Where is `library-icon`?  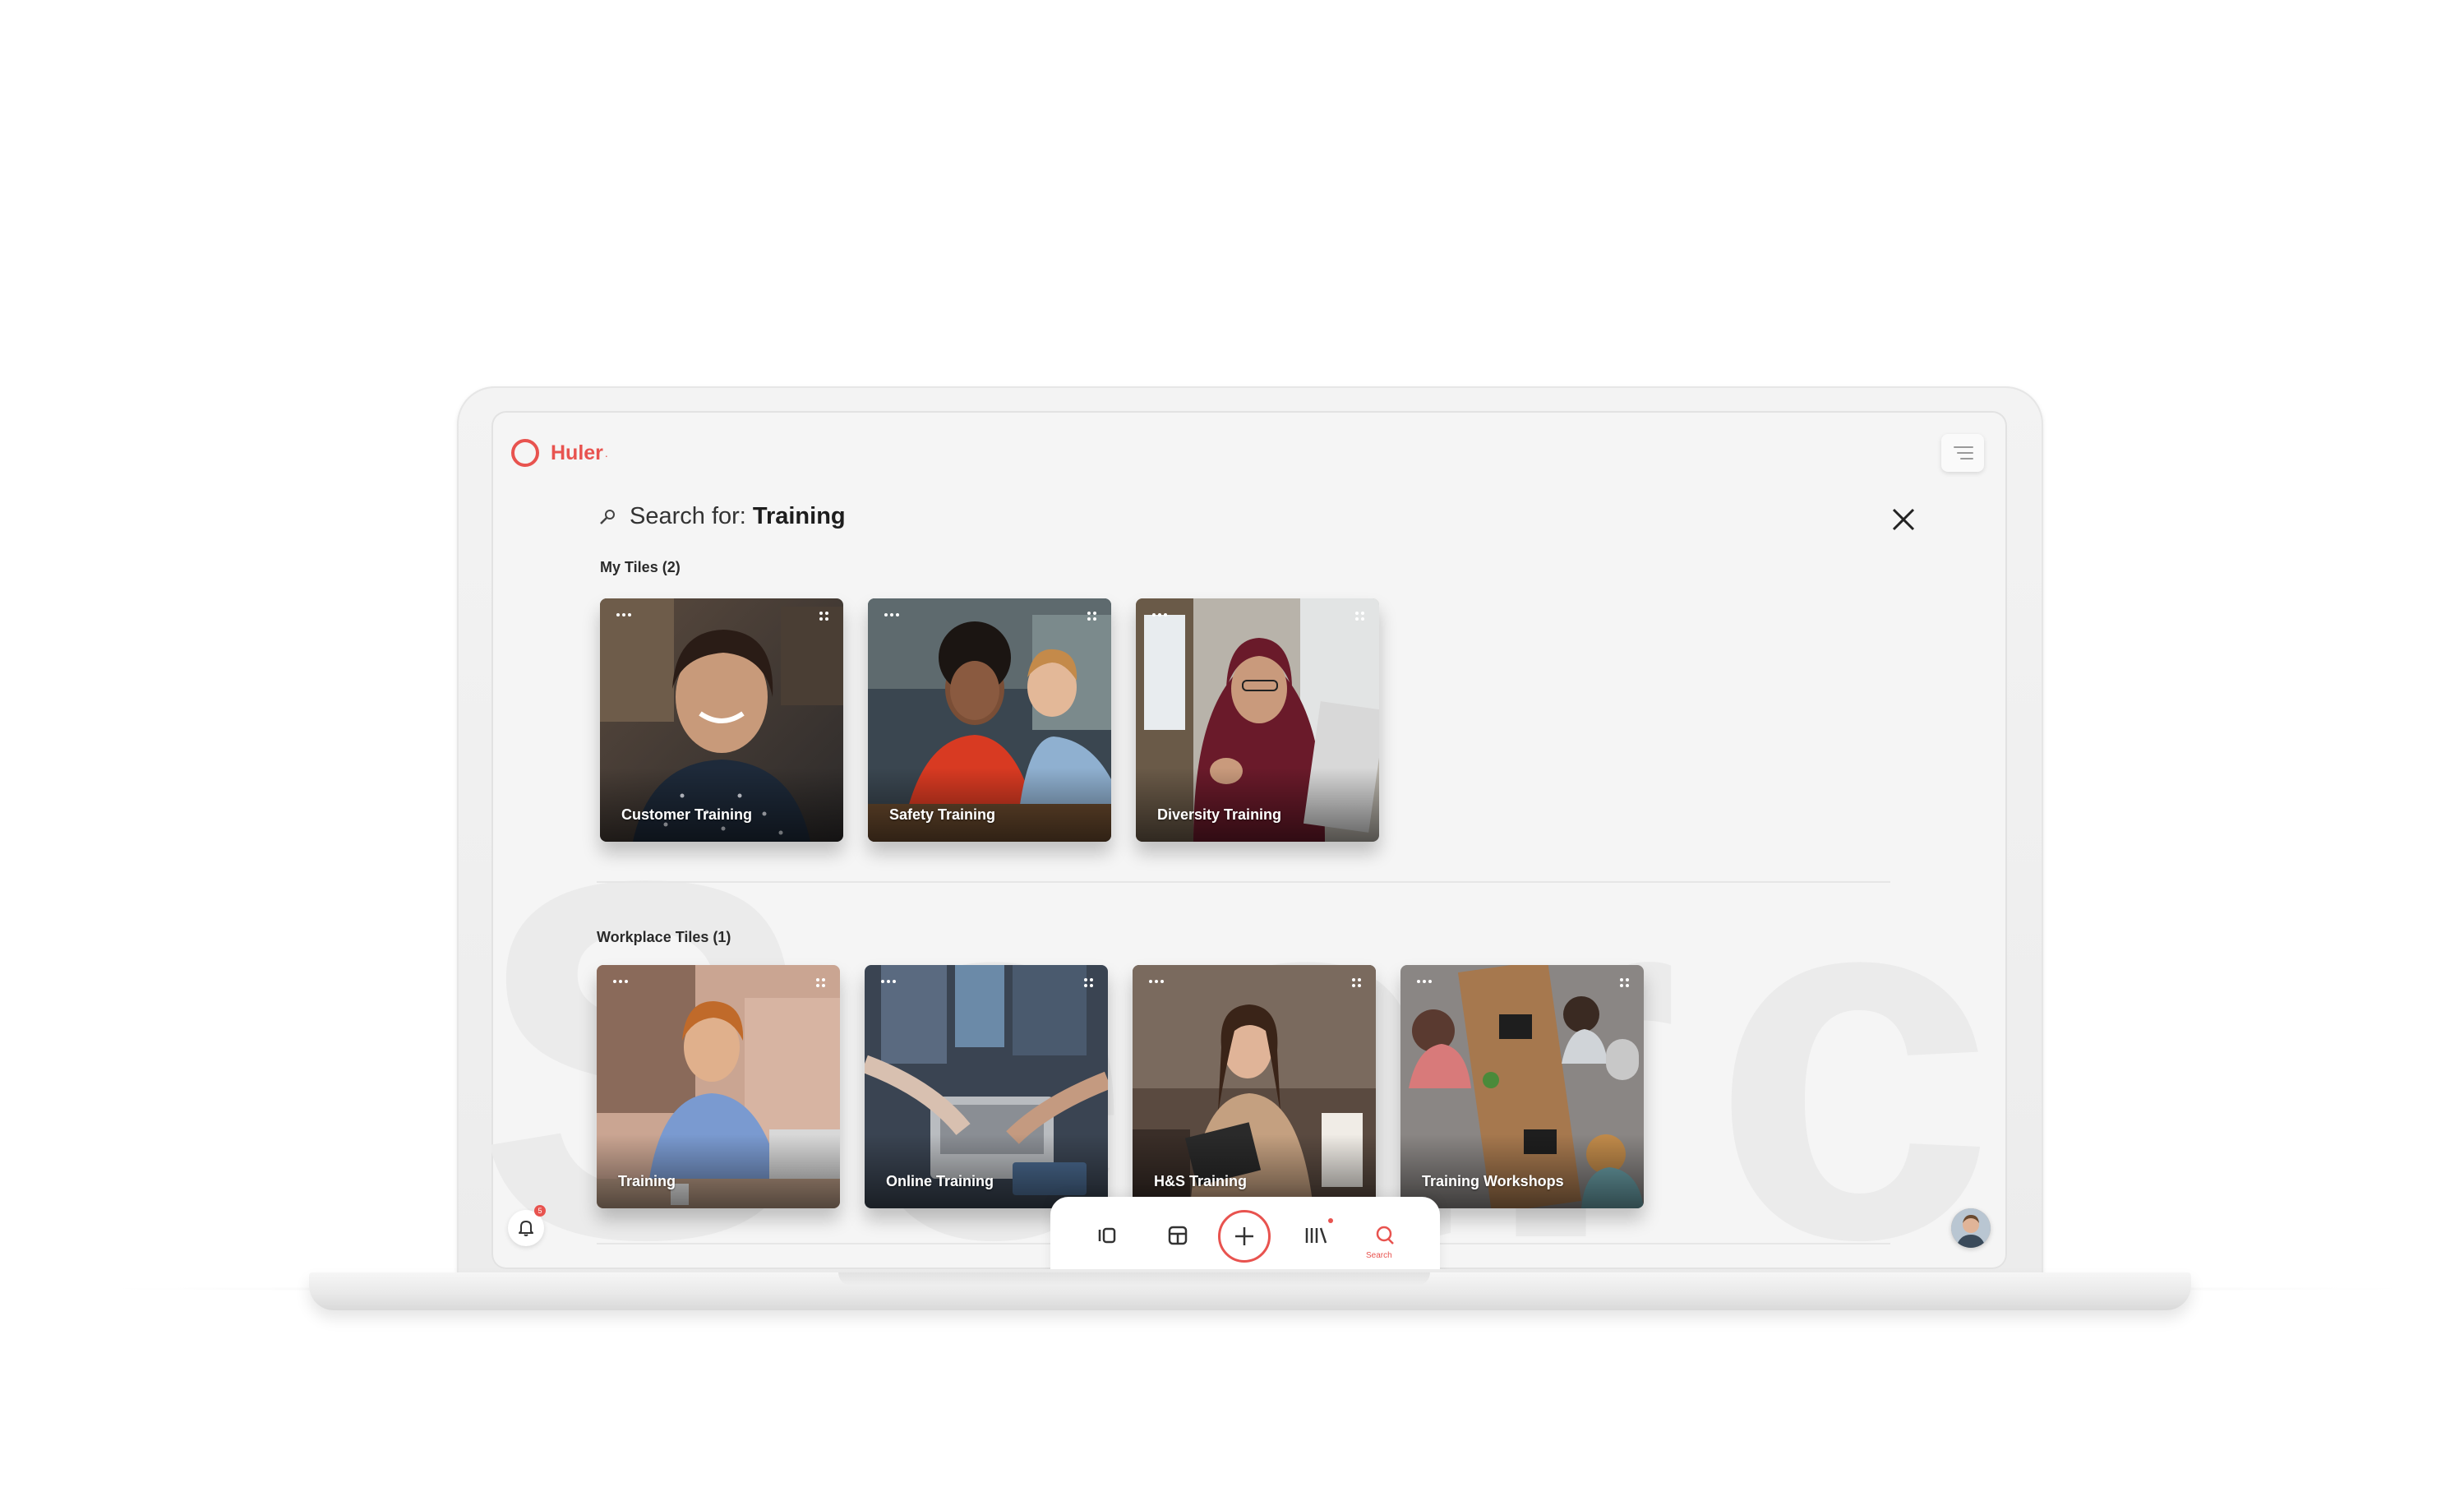 library-icon is located at coordinates (1316, 1235).